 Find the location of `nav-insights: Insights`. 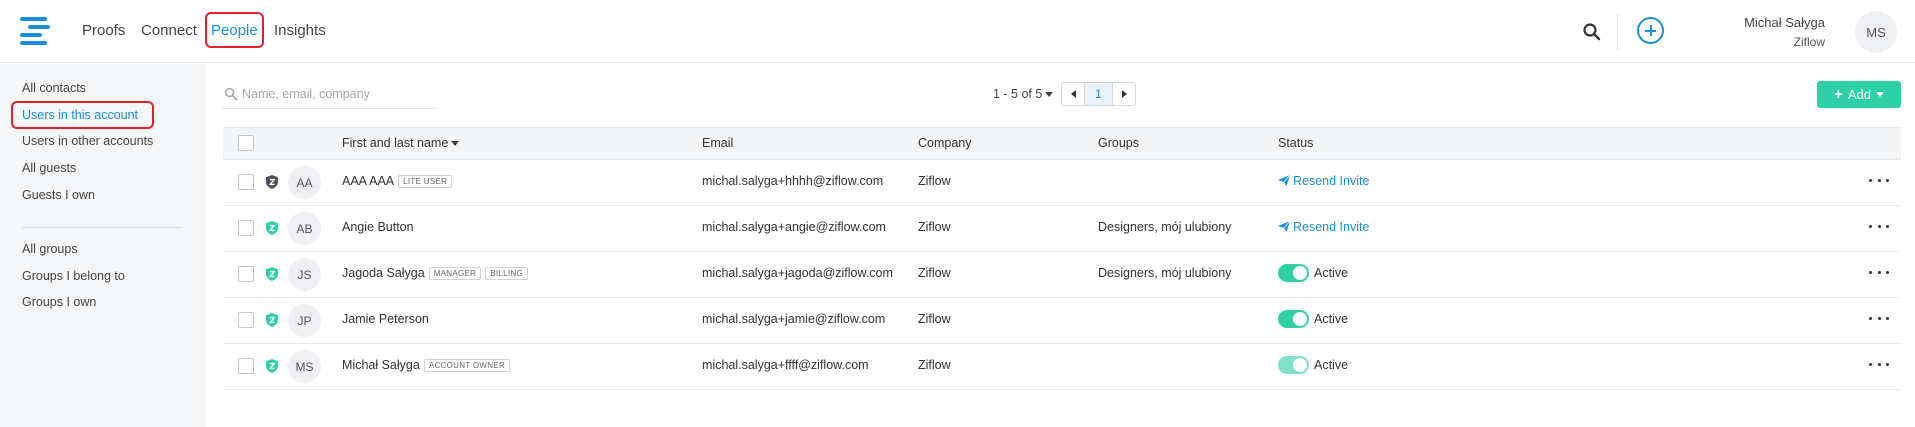

nav-insights: Insights is located at coordinates (300, 30).